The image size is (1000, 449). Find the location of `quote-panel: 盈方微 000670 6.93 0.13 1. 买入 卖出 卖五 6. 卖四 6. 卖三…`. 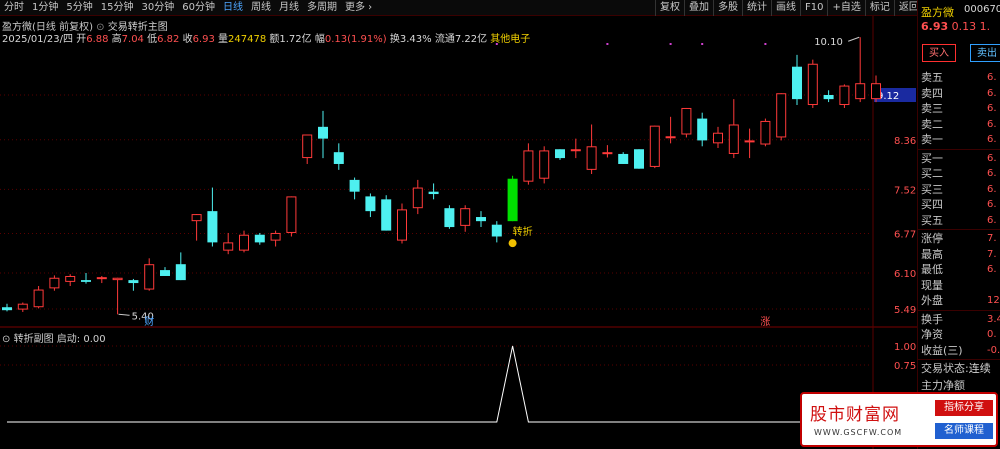

quote-panel: 盈方微 000670 6.93 0.13 1. 买入 卖出 卖五 6. 卖四 6. 卖三… is located at coordinates (958, 224).